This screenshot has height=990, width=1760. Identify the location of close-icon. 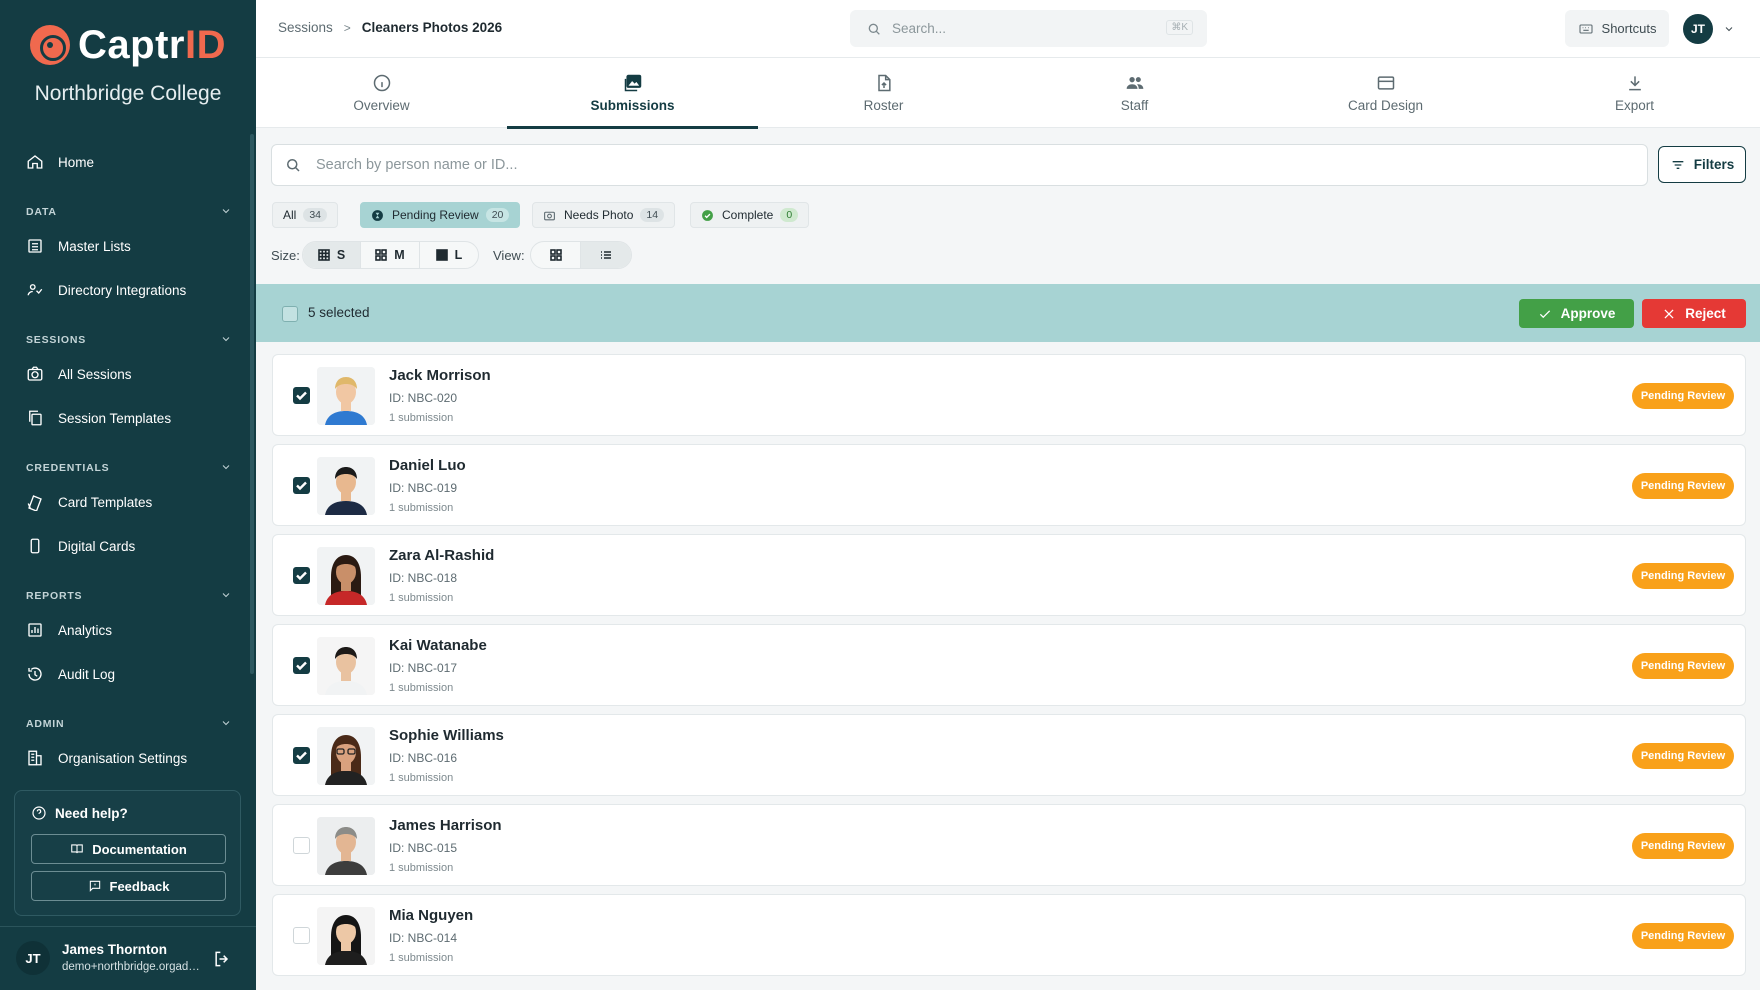
(1669, 313).